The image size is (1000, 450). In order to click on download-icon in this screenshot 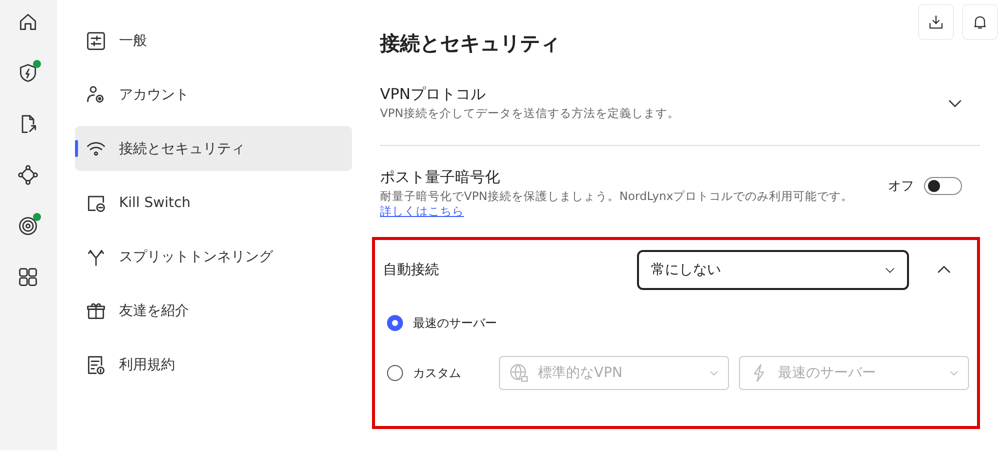, I will do `click(936, 22)`.